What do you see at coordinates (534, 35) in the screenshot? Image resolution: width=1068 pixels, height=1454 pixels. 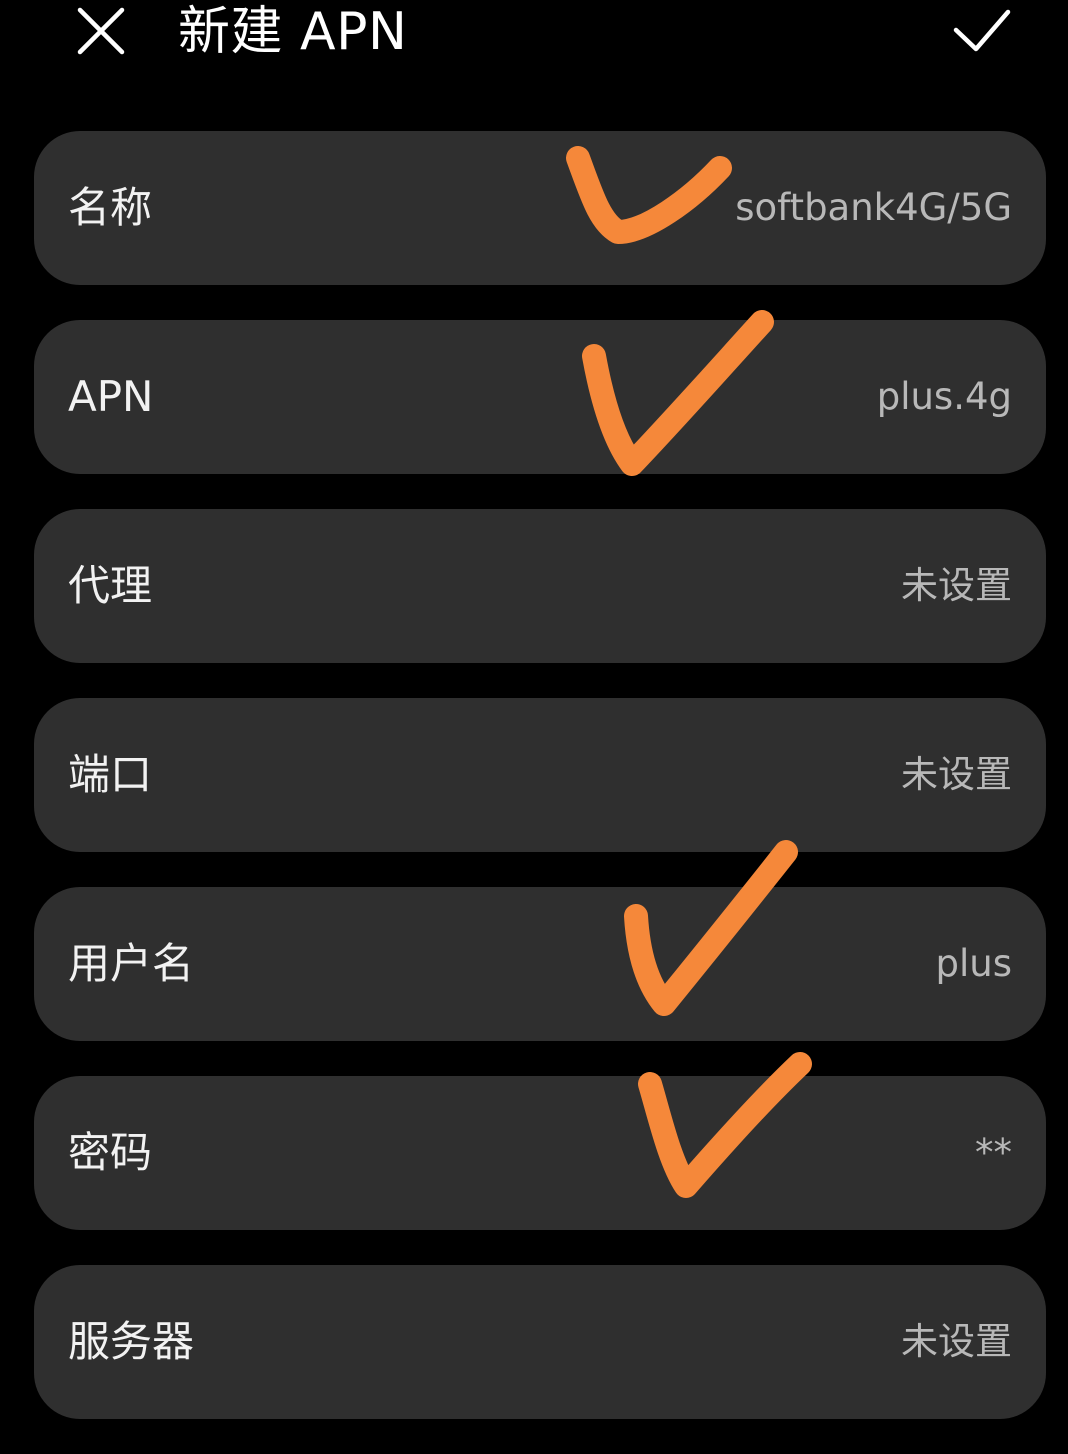 I see `top-app-bar: 新建 APN` at bounding box center [534, 35].